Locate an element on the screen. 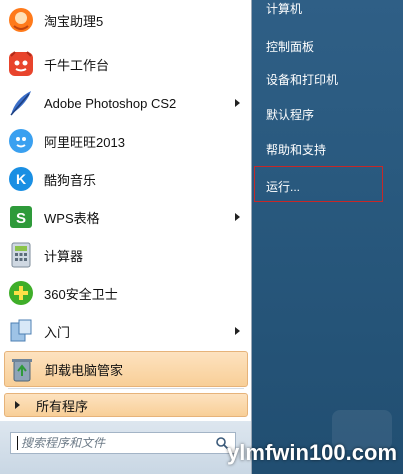 This screenshot has height=474, width=403. expand-arrow-icon is located at coordinates (17, 405).